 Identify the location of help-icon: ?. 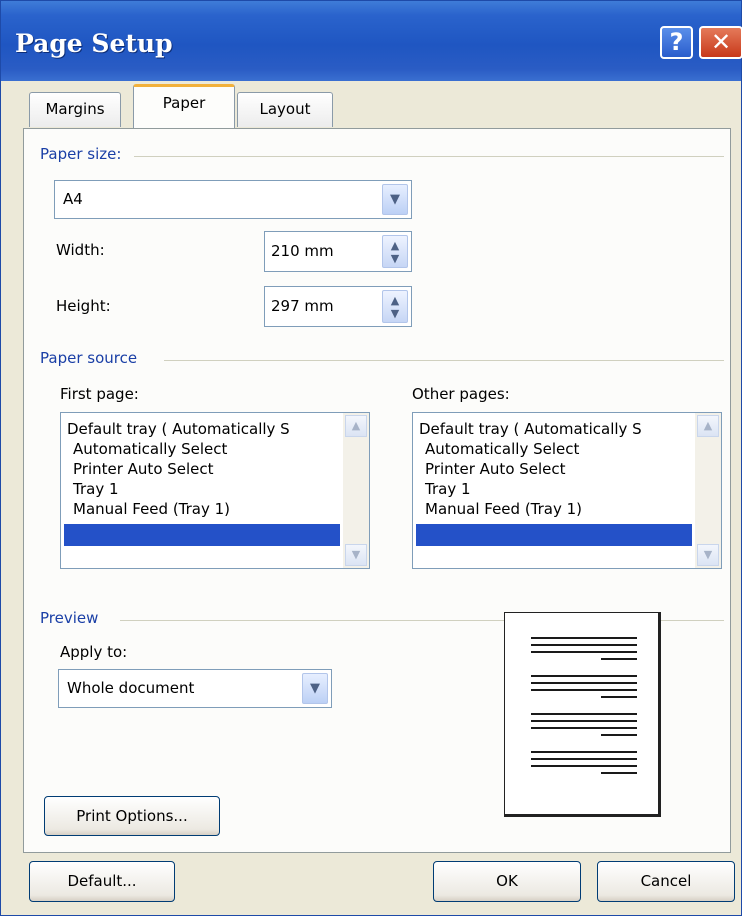
(676, 42).